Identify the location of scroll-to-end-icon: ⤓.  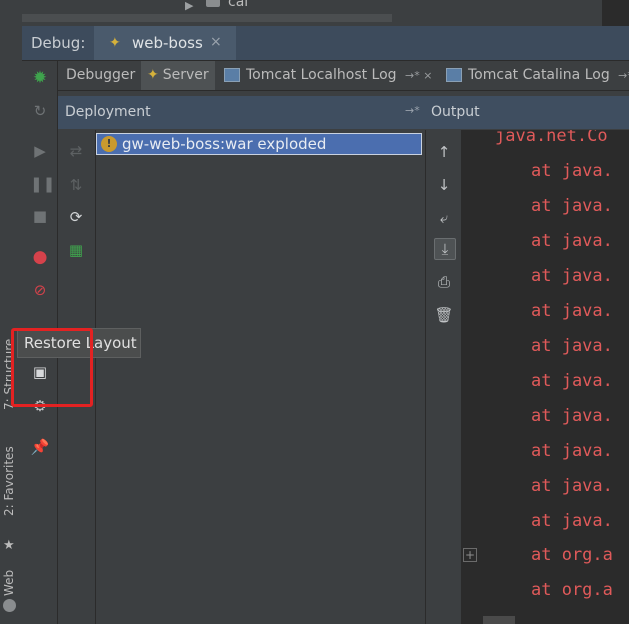
(445, 249).